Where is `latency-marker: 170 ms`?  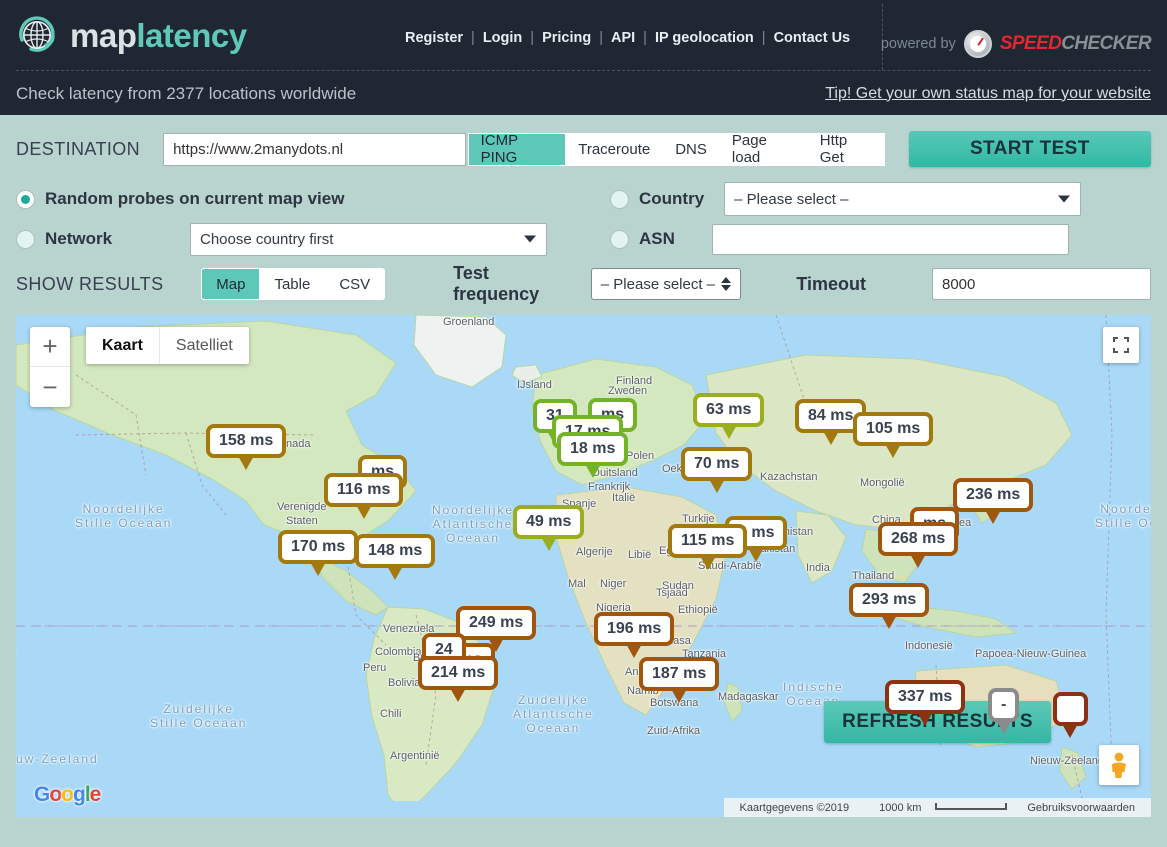
latency-marker: 170 ms is located at coordinates (318, 547).